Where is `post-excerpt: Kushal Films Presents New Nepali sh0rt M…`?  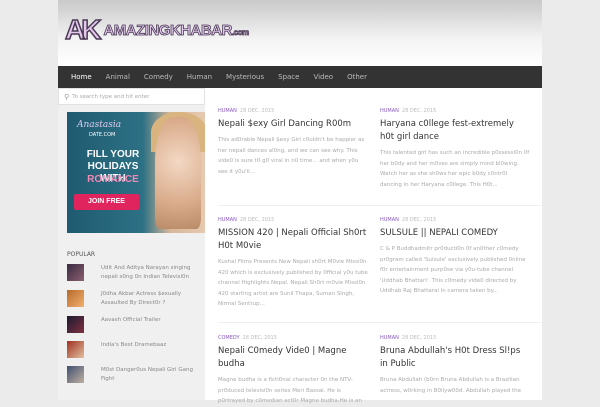 post-excerpt: Kushal Films Presents New Nepali sh0rt M… is located at coordinates (293, 283).